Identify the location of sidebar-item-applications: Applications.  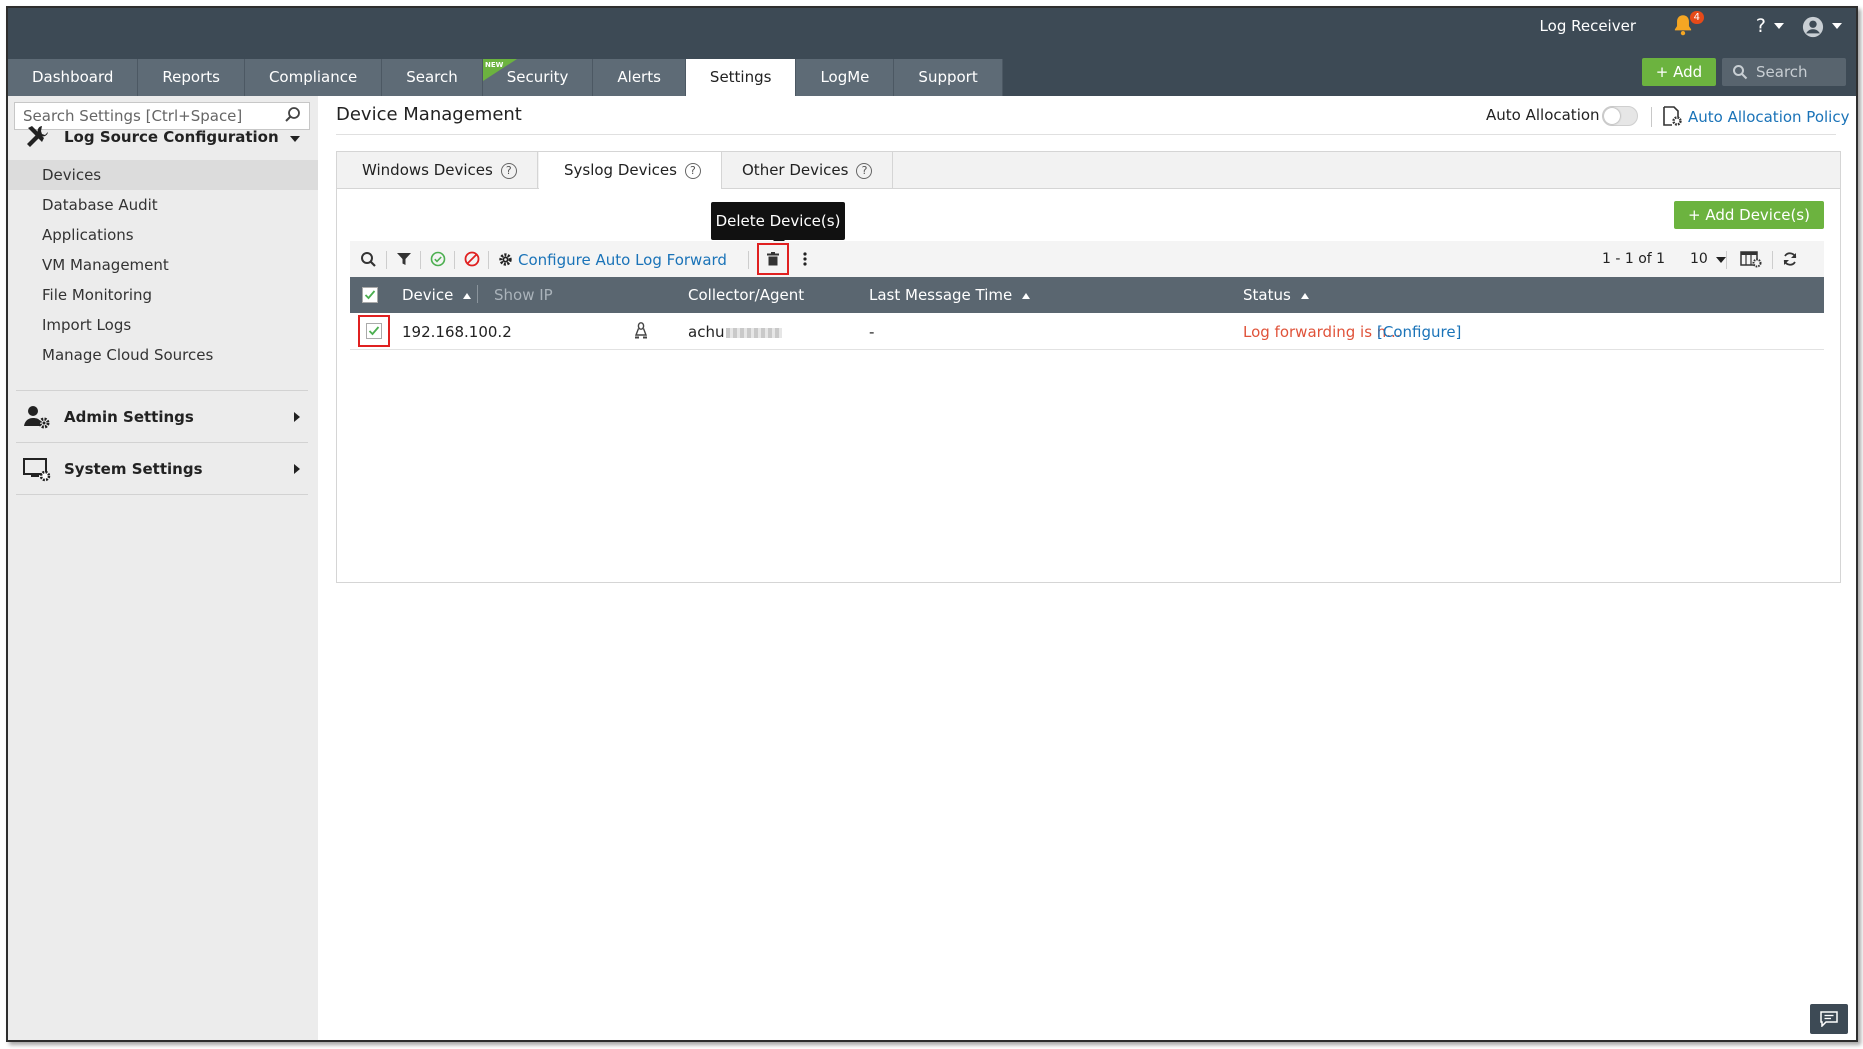
(163, 235).